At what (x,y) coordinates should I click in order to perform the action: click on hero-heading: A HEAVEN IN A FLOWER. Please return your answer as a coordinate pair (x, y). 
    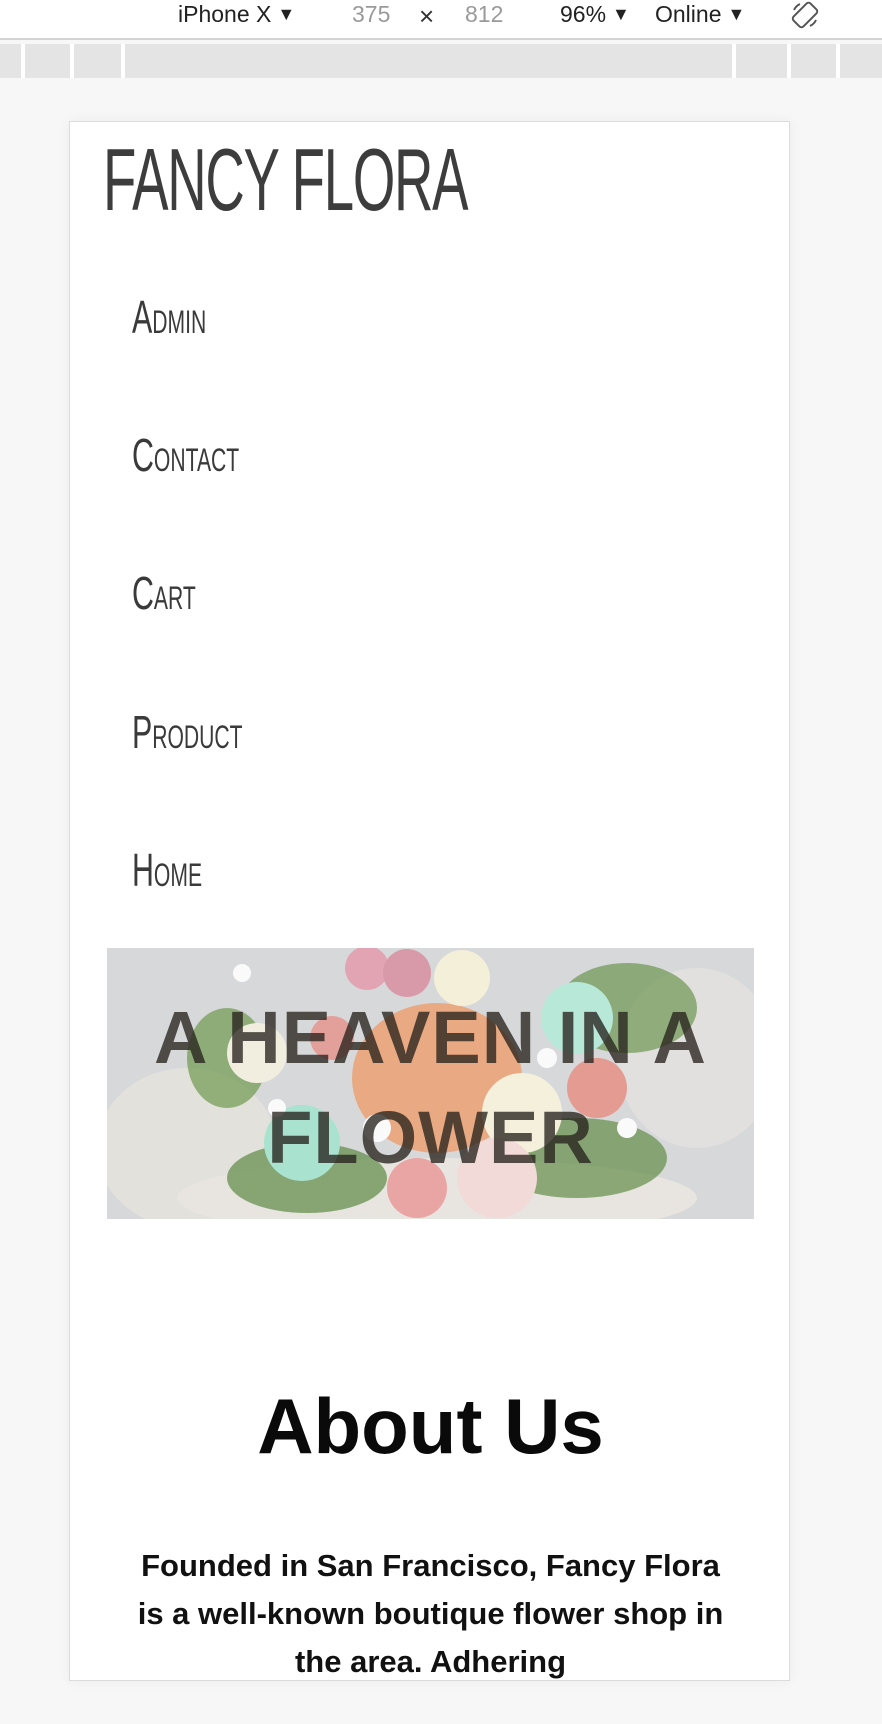
    Looking at the image, I should click on (430, 1088).